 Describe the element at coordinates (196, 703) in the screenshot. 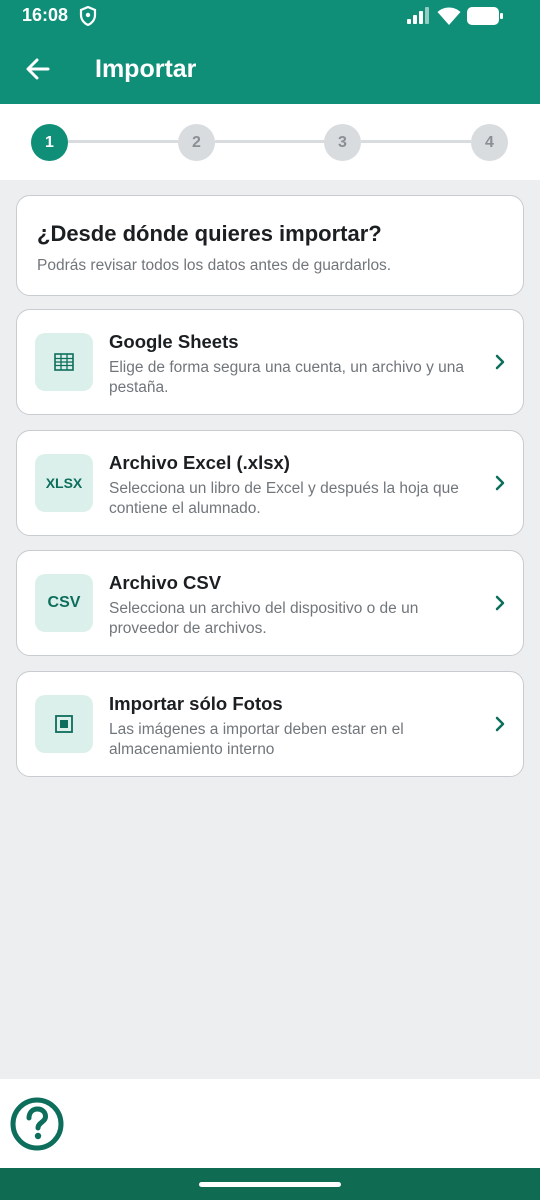

I see `option-title: Importar sólo Fotos` at that location.